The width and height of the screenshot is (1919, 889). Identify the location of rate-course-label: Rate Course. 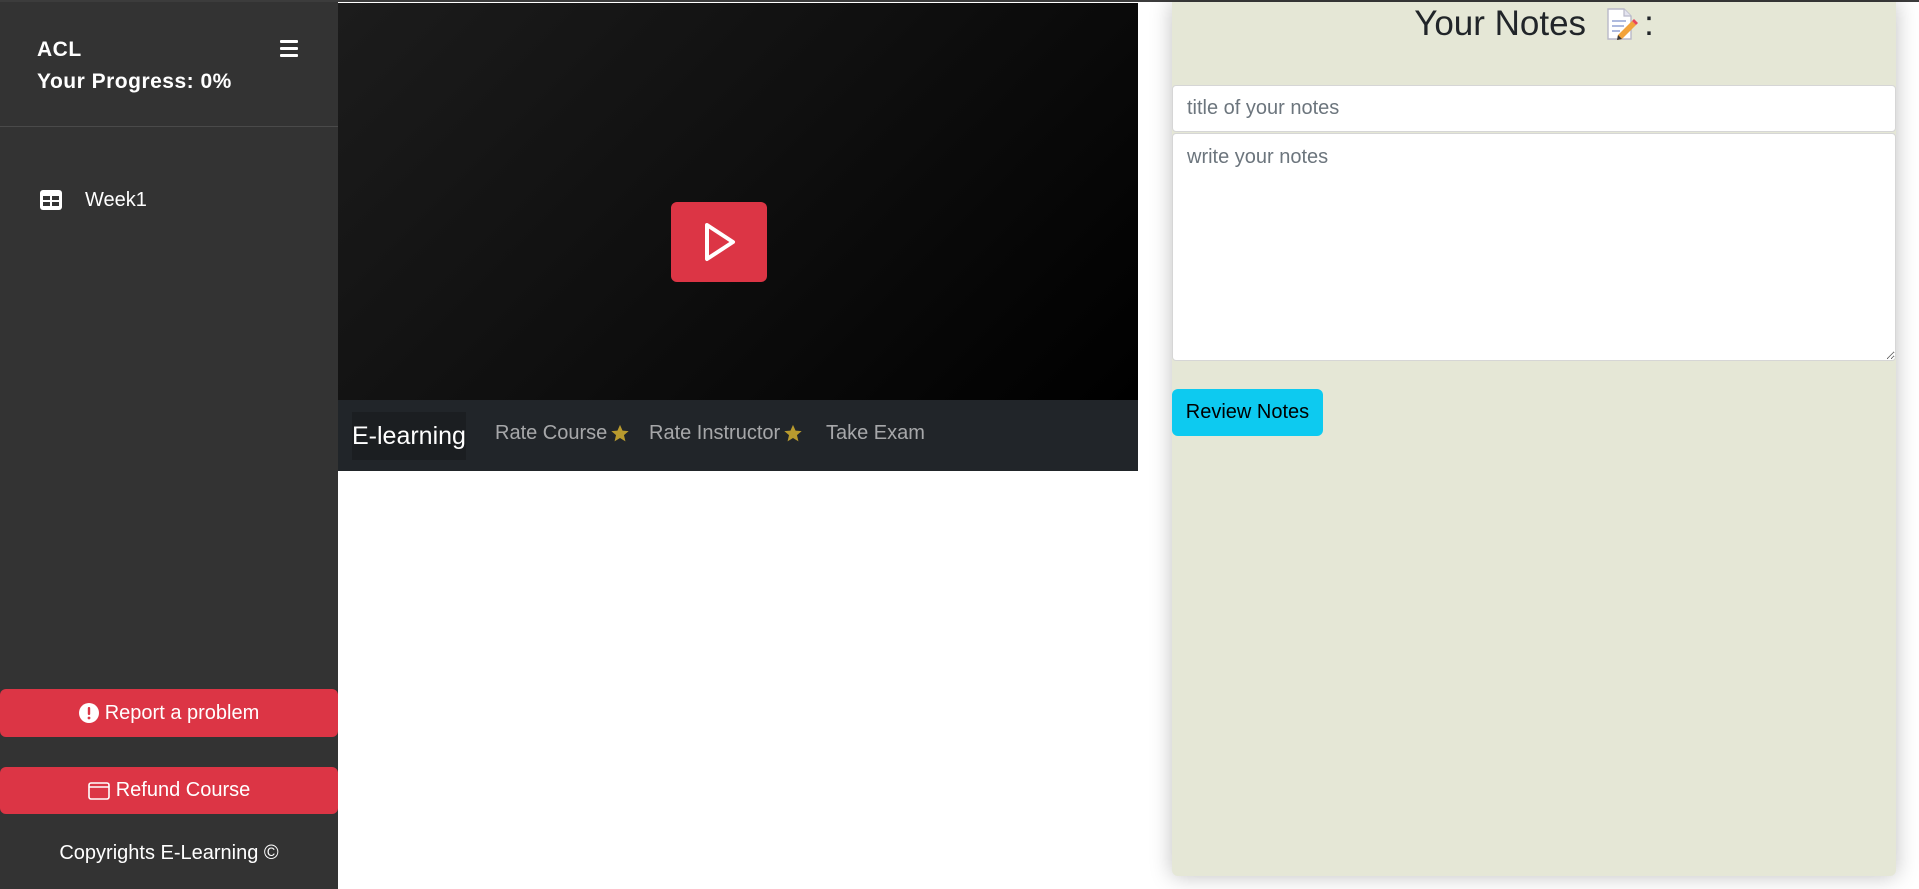
(551, 433).